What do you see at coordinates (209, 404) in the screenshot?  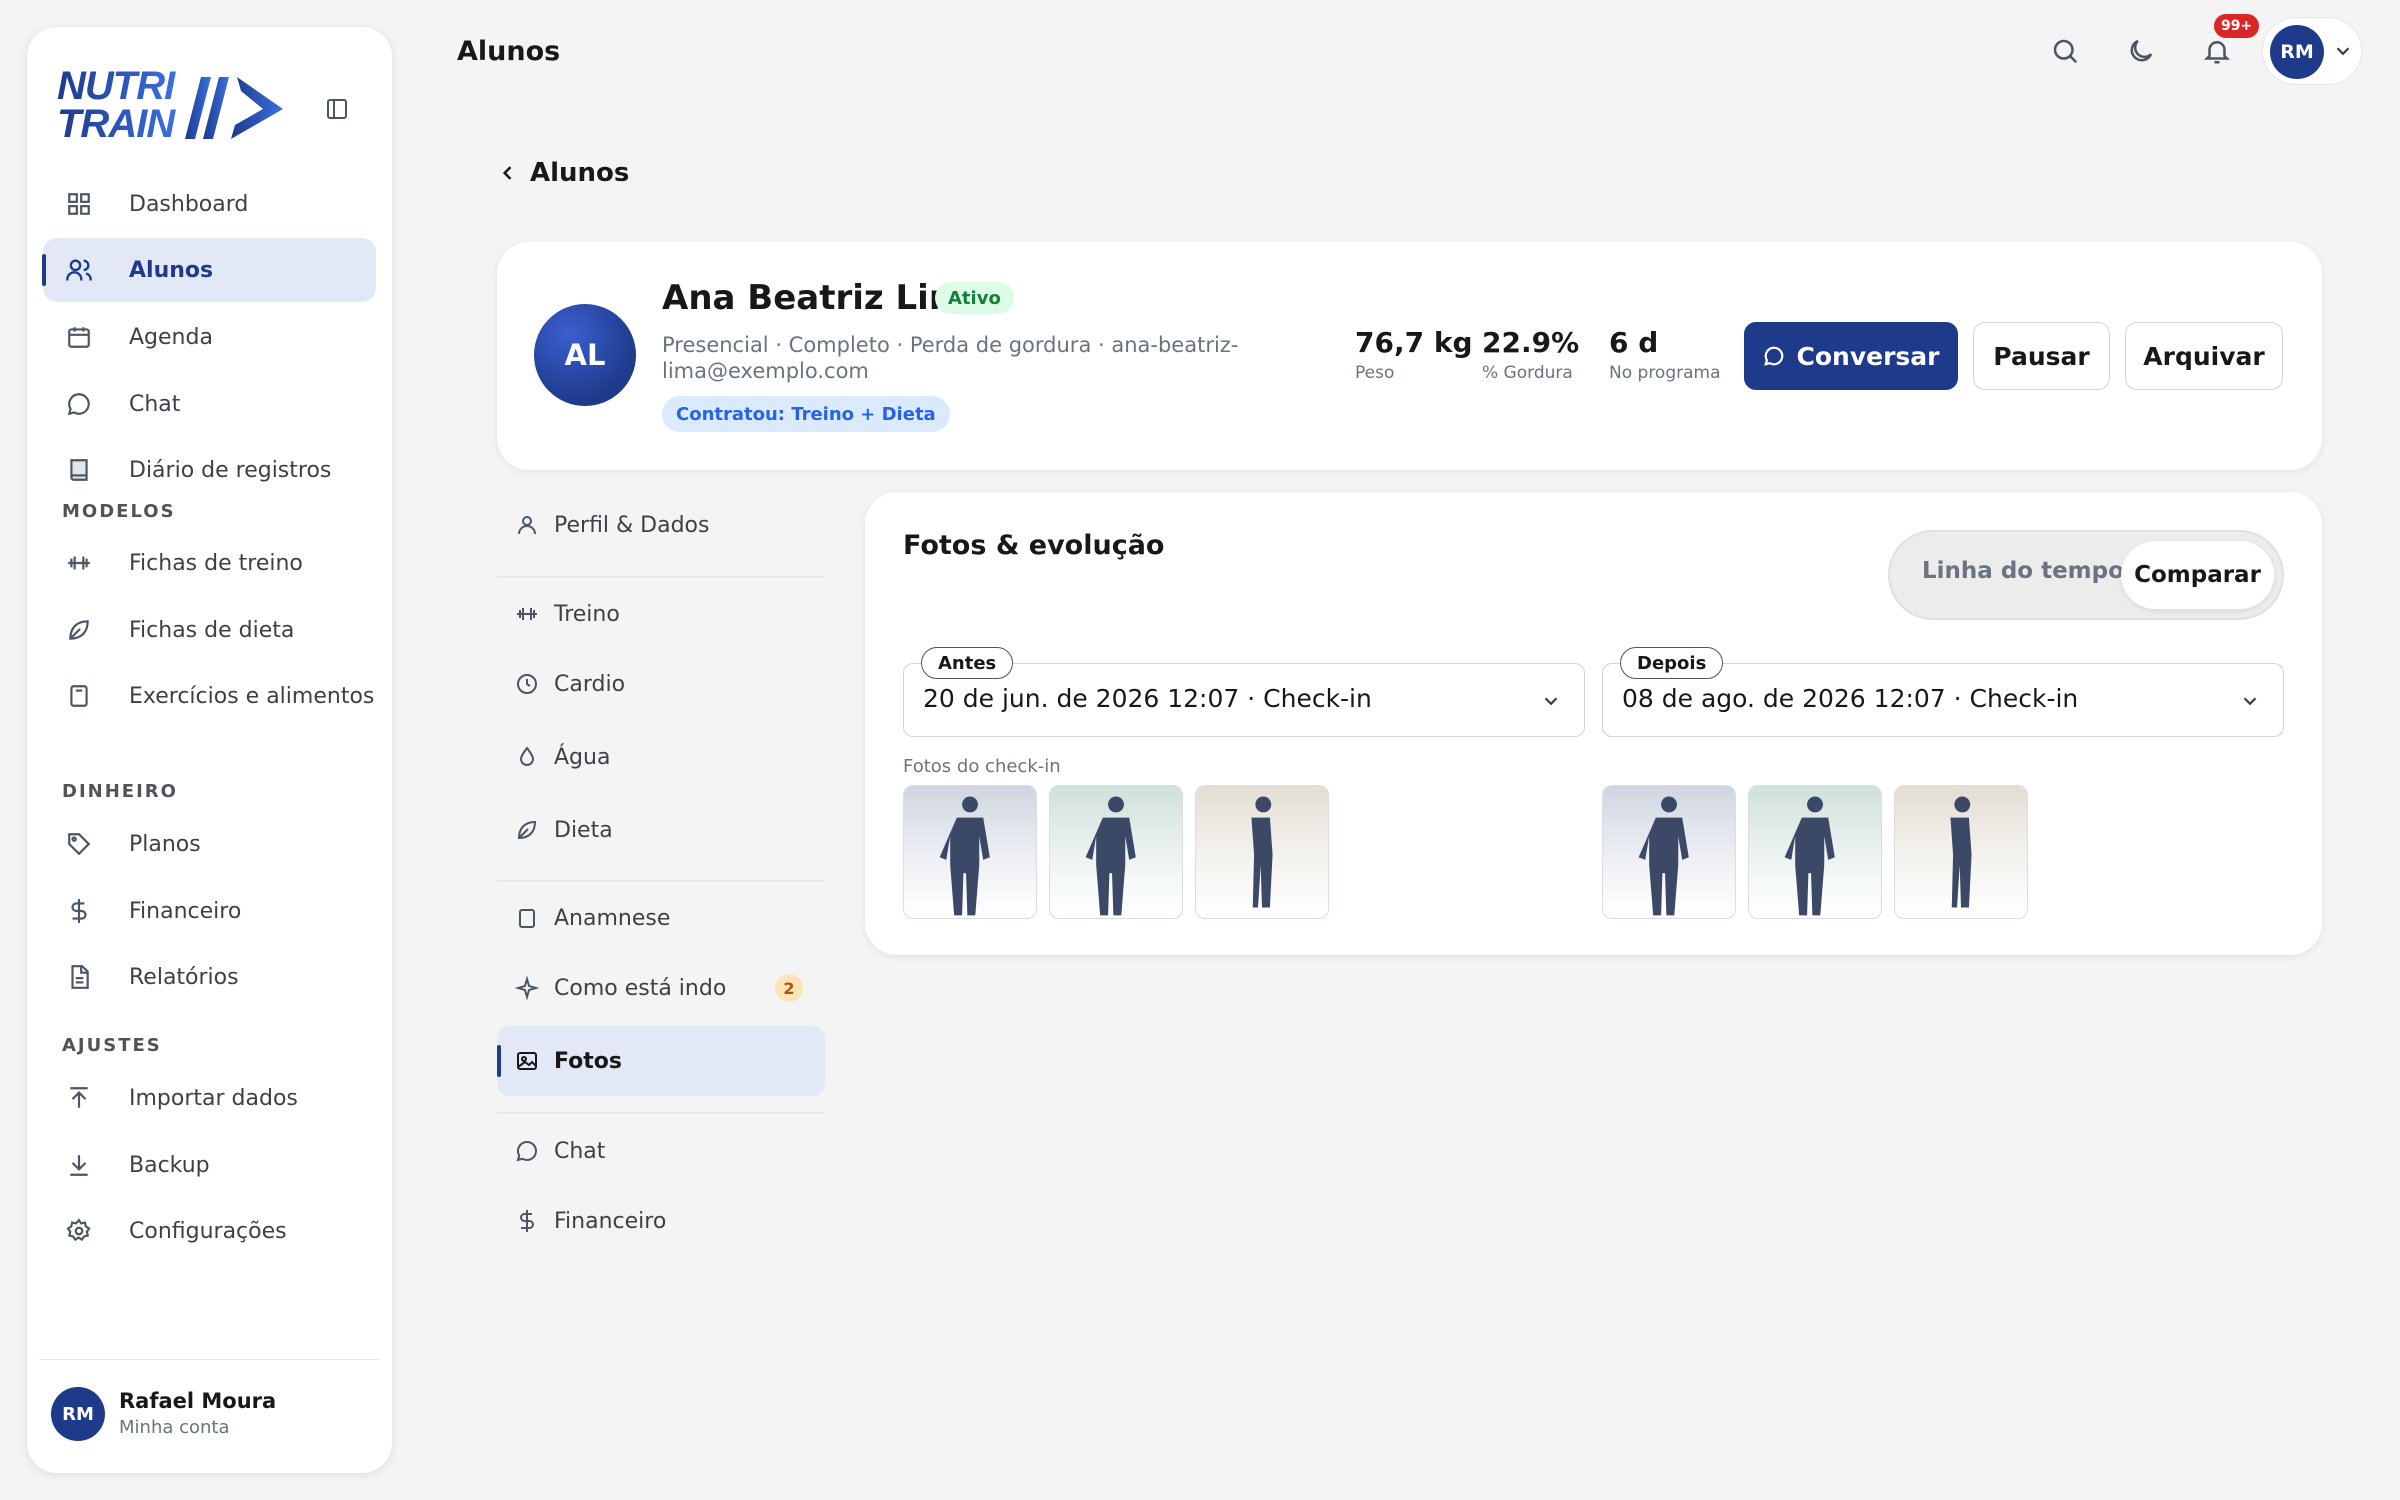 I see `sidebar-item-chat: Chat` at bounding box center [209, 404].